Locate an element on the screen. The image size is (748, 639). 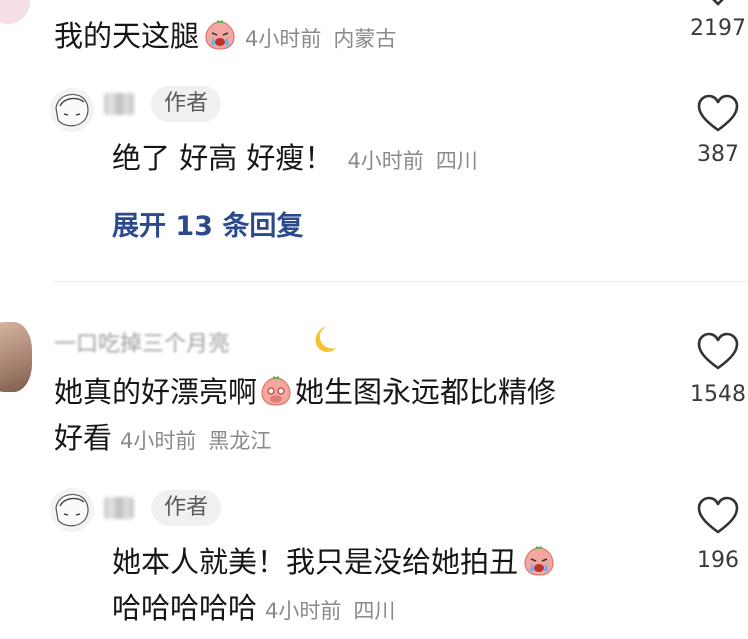
reply-text: 绝了 好高 好瘦！ 4小时前 四川 is located at coordinates (295, 159).